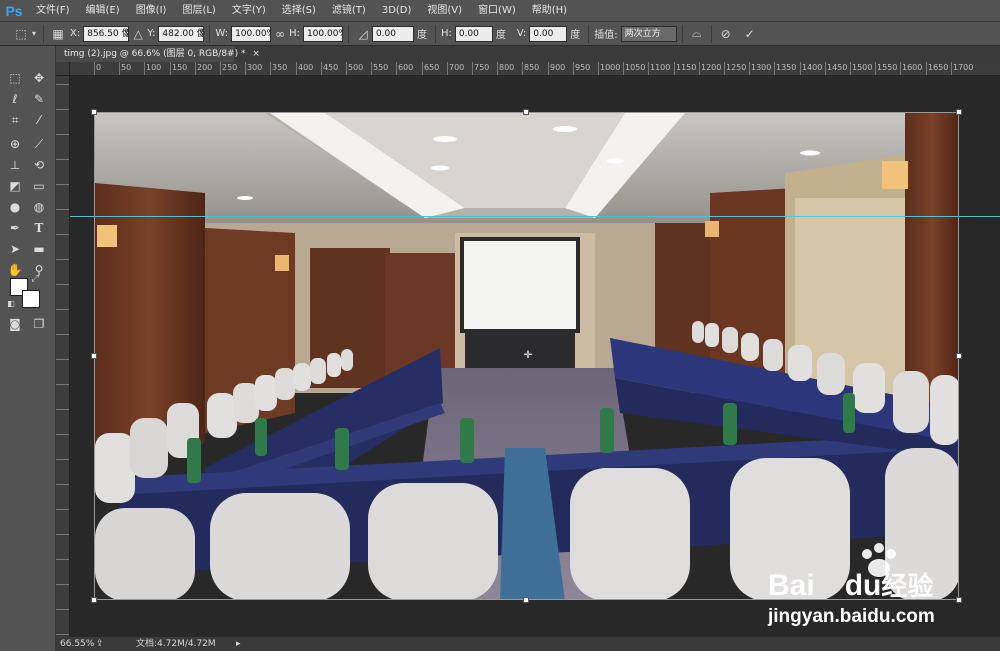 The height and width of the screenshot is (651, 1000). Describe the element at coordinates (15, 99) in the screenshot. I see `lasso-tool-icon: ℓ` at that location.